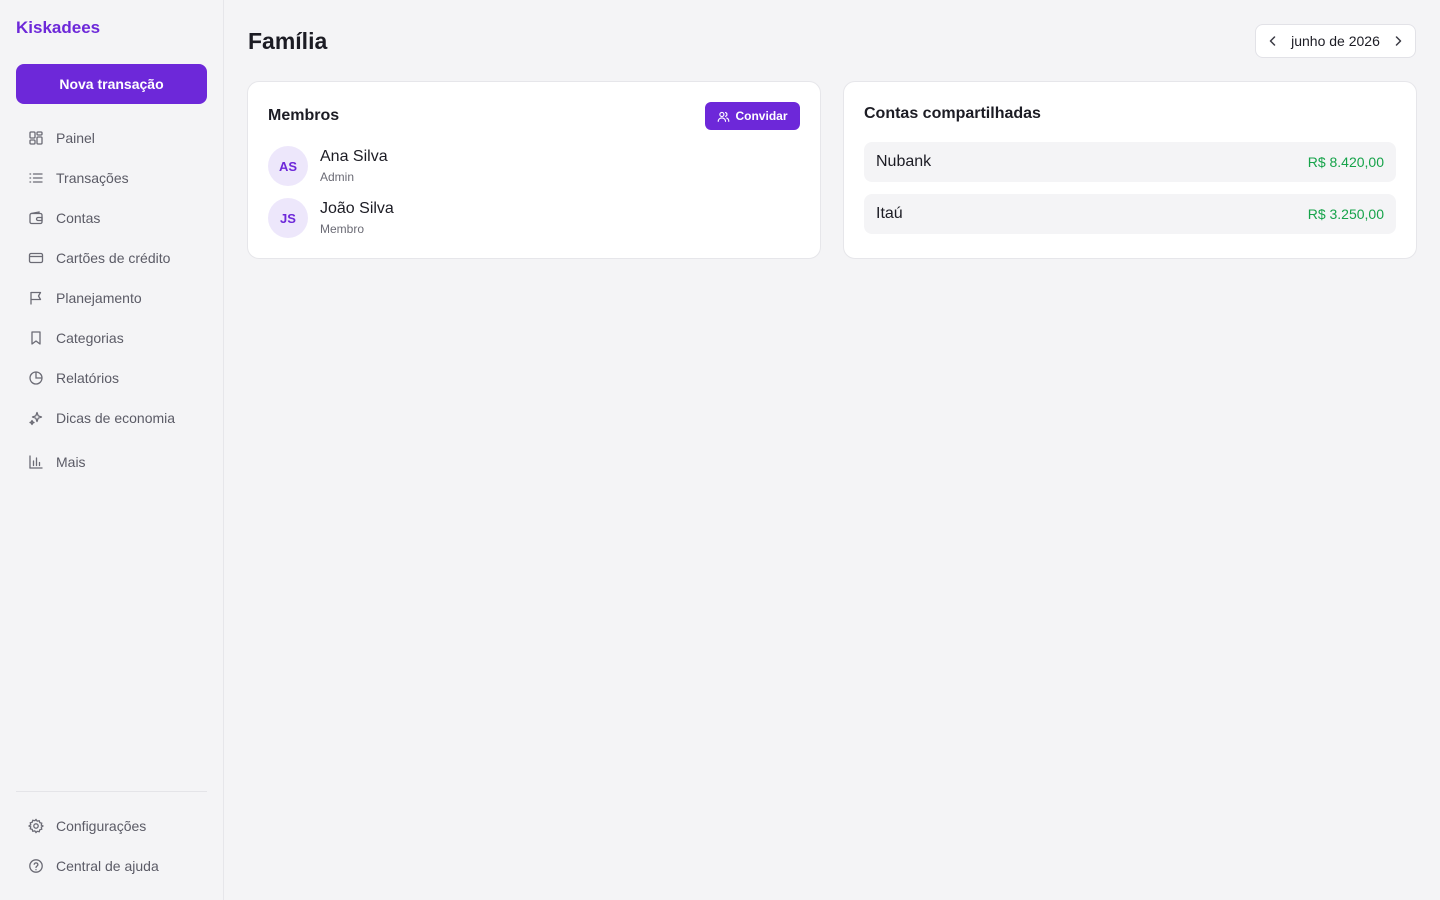 This screenshot has width=1440, height=900. What do you see at coordinates (1130, 214) in the screenshot?
I see `account-row: Itaú R$ 3.250,00` at bounding box center [1130, 214].